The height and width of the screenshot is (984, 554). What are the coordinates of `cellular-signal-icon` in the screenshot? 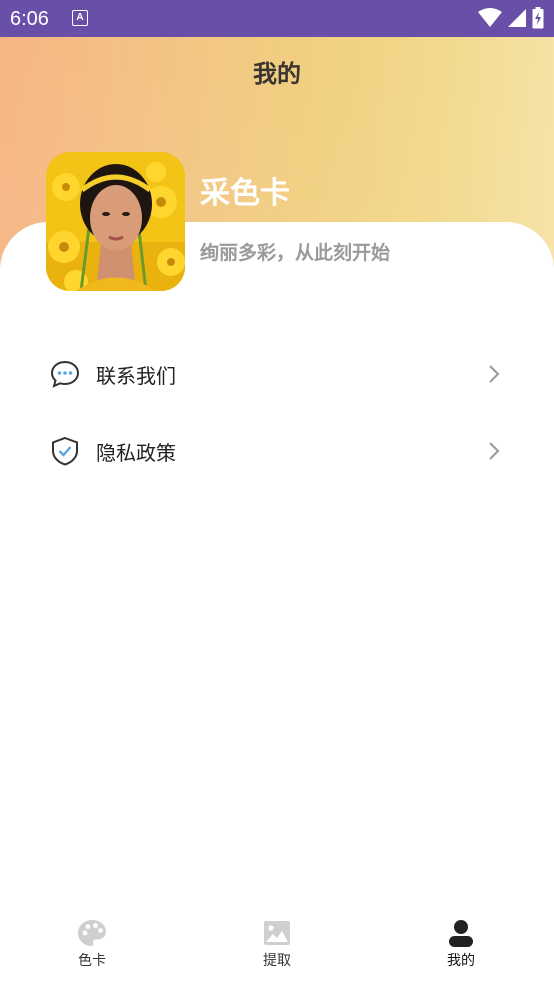 It's located at (517, 18).